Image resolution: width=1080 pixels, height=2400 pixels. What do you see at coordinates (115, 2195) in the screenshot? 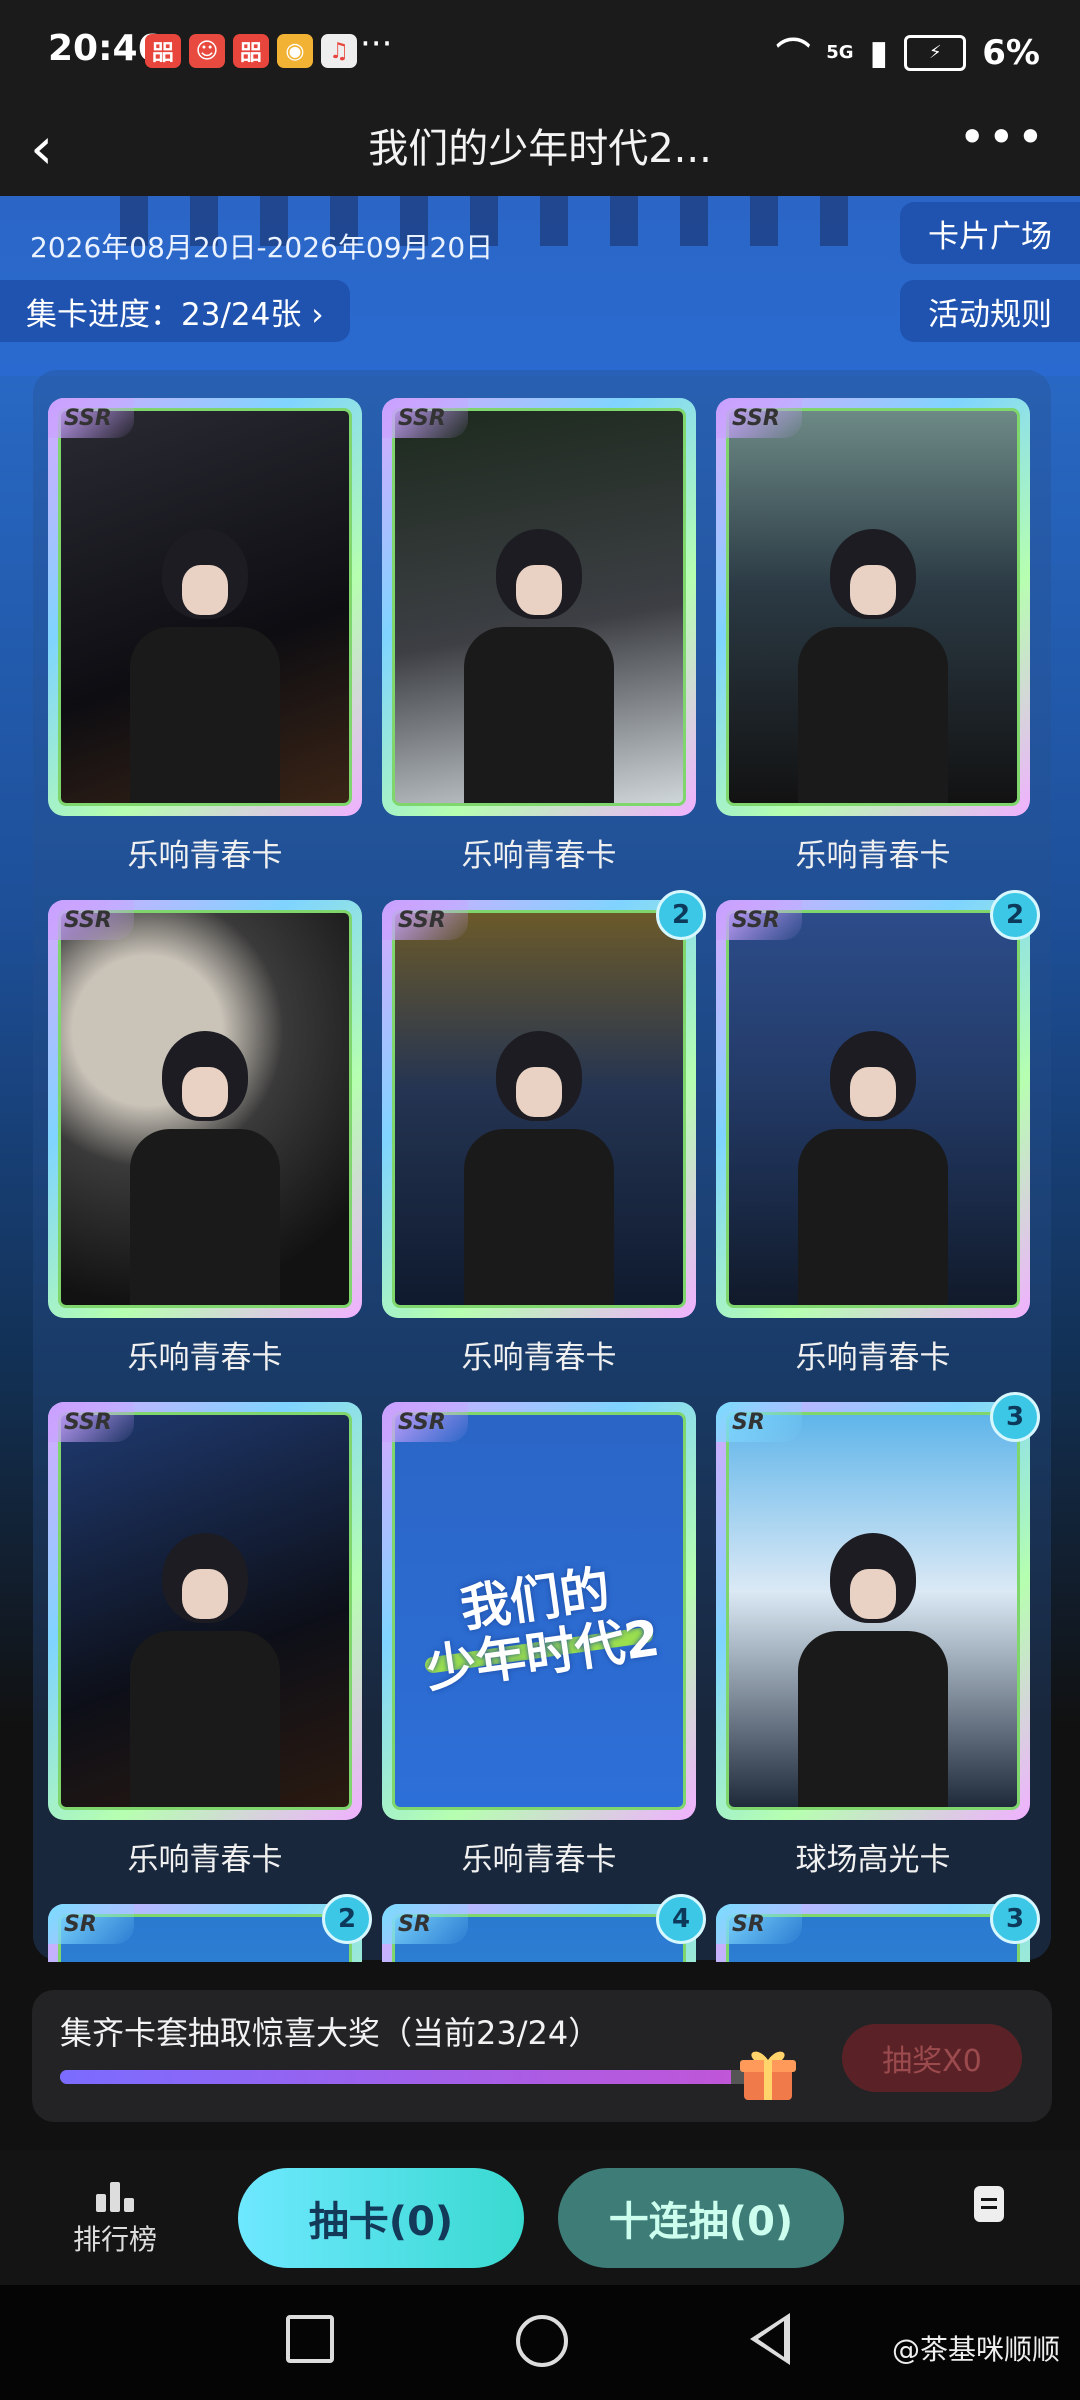
I see `leaderboard-icon` at bounding box center [115, 2195].